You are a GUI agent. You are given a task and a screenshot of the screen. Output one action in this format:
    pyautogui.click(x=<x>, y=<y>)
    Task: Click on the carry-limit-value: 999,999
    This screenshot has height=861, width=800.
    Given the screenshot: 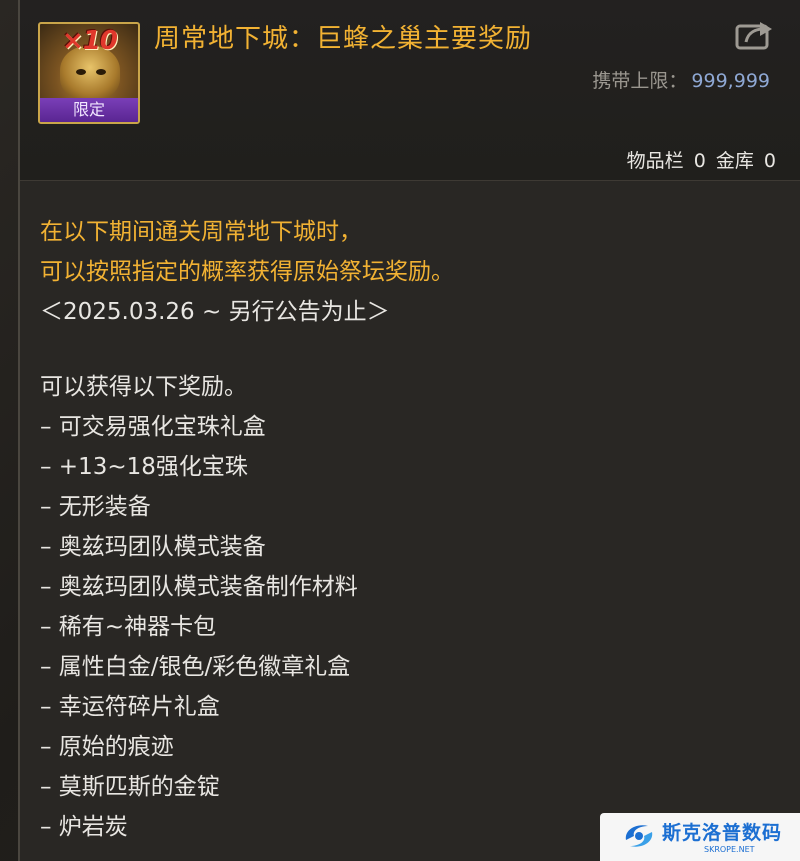 What is the action you would take?
    pyautogui.click(x=730, y=81)
    